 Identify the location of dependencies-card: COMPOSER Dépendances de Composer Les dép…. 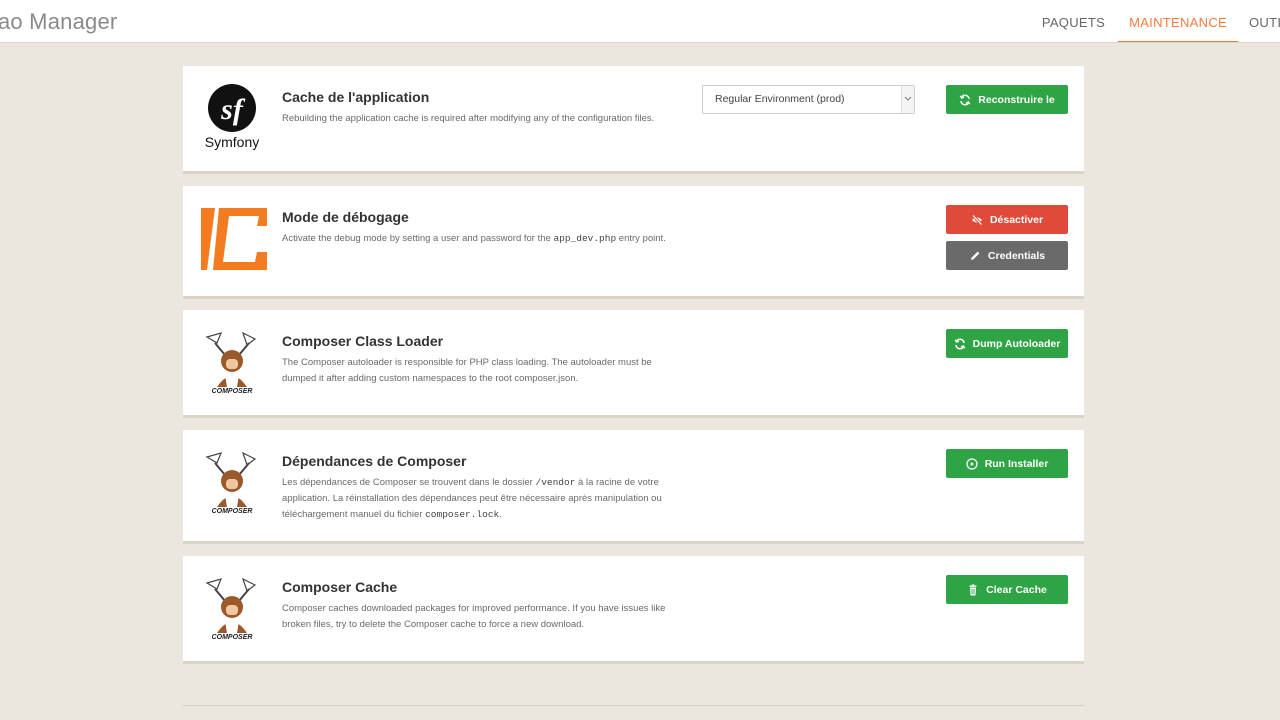
(633, 487).